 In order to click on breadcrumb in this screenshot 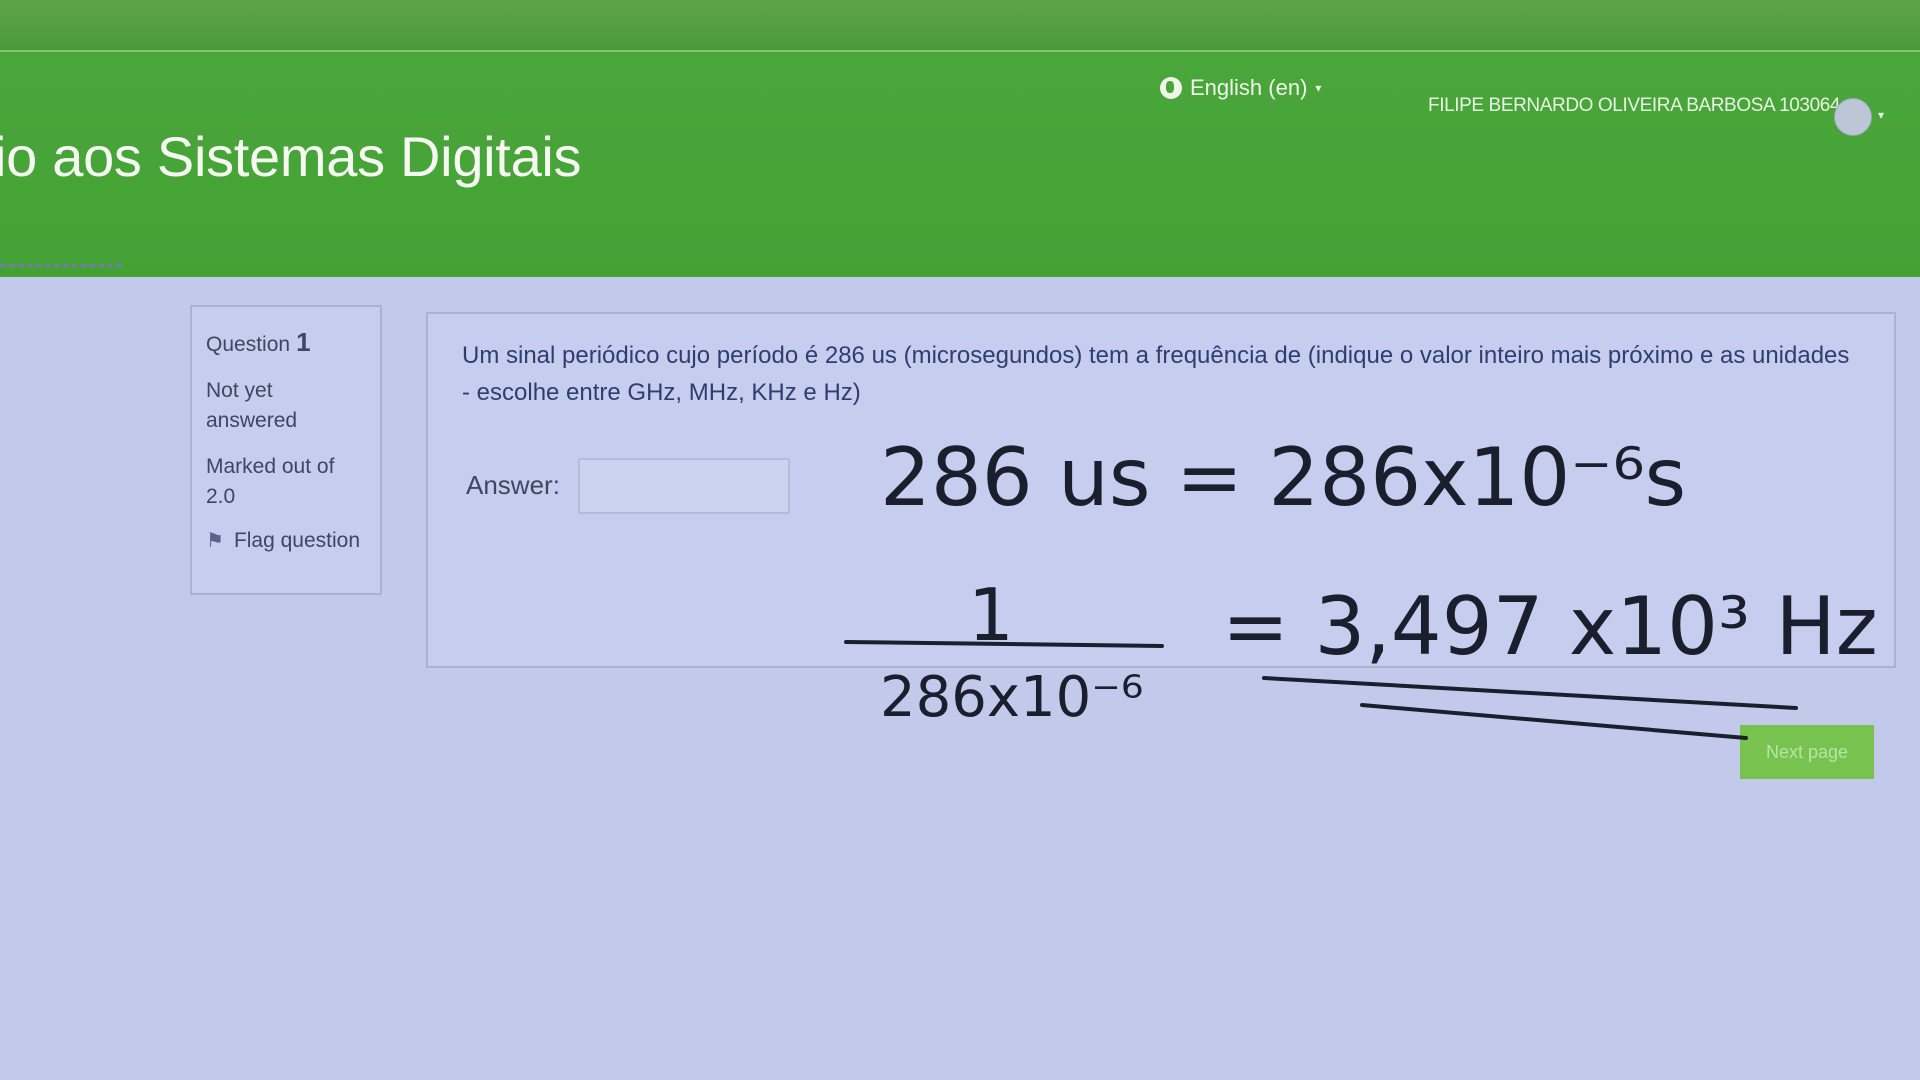, I will do `click(61, 265)`.